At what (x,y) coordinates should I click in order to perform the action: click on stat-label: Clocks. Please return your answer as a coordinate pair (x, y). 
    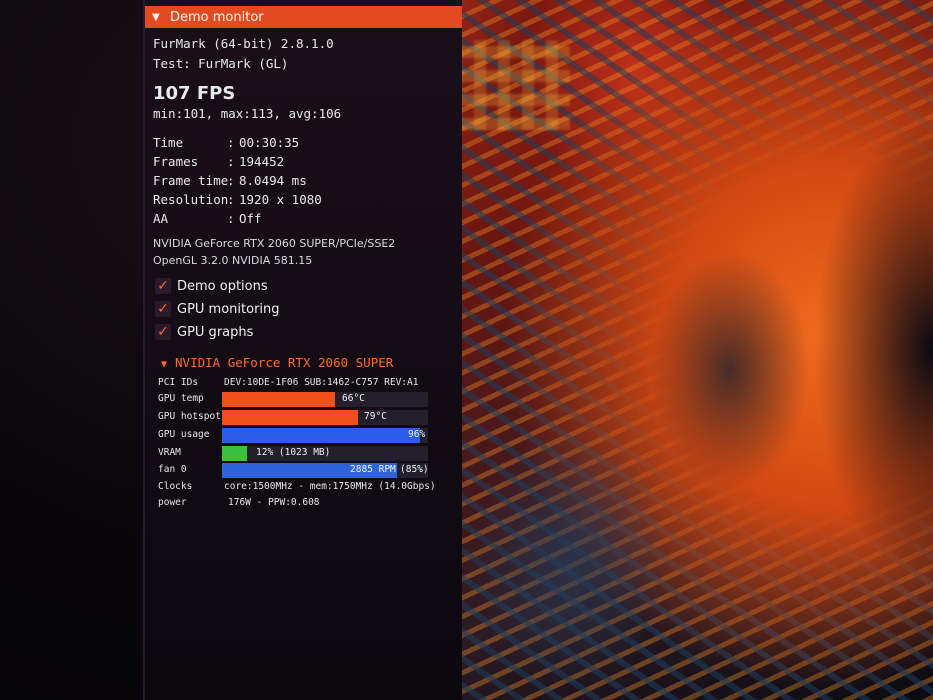
    Looking at the image, I should click on (175, 486).